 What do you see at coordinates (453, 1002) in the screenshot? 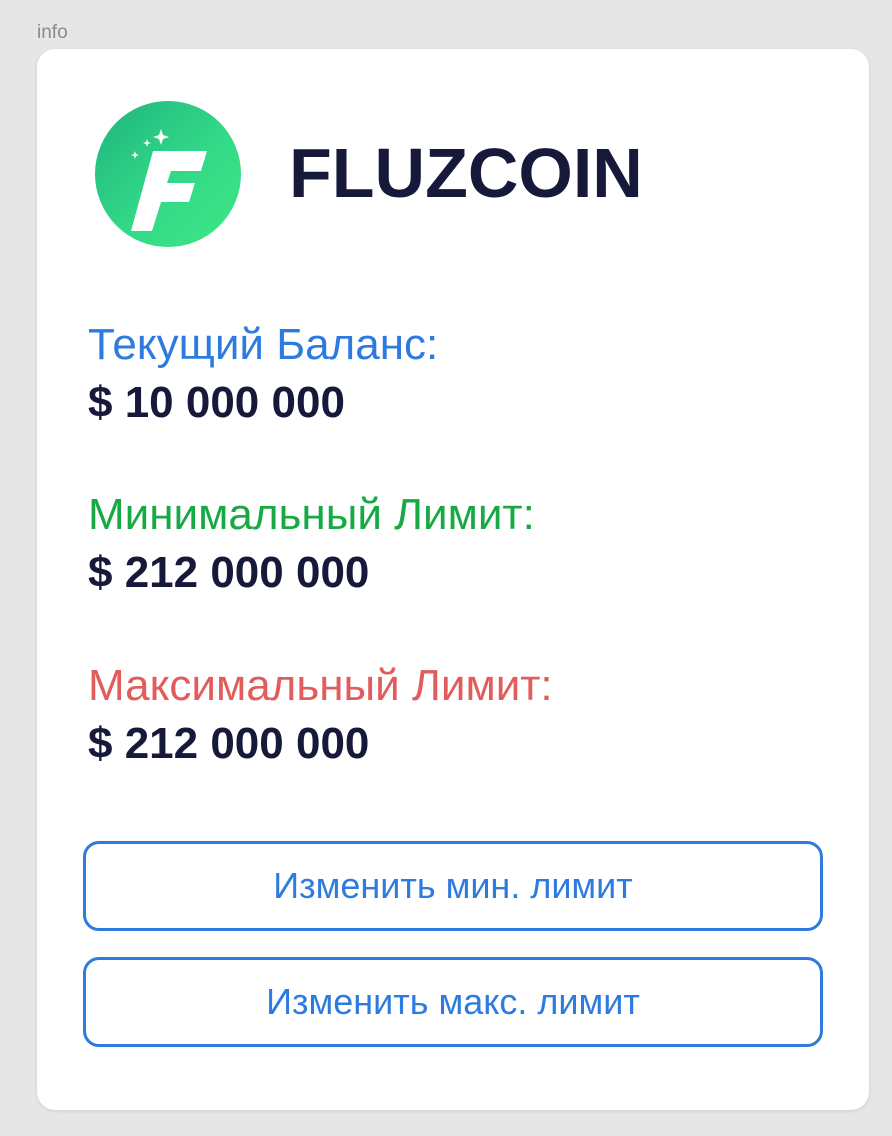
I see `change-max-limit-button: Изменить макс. лимит` at bounding box center [453, 1002].